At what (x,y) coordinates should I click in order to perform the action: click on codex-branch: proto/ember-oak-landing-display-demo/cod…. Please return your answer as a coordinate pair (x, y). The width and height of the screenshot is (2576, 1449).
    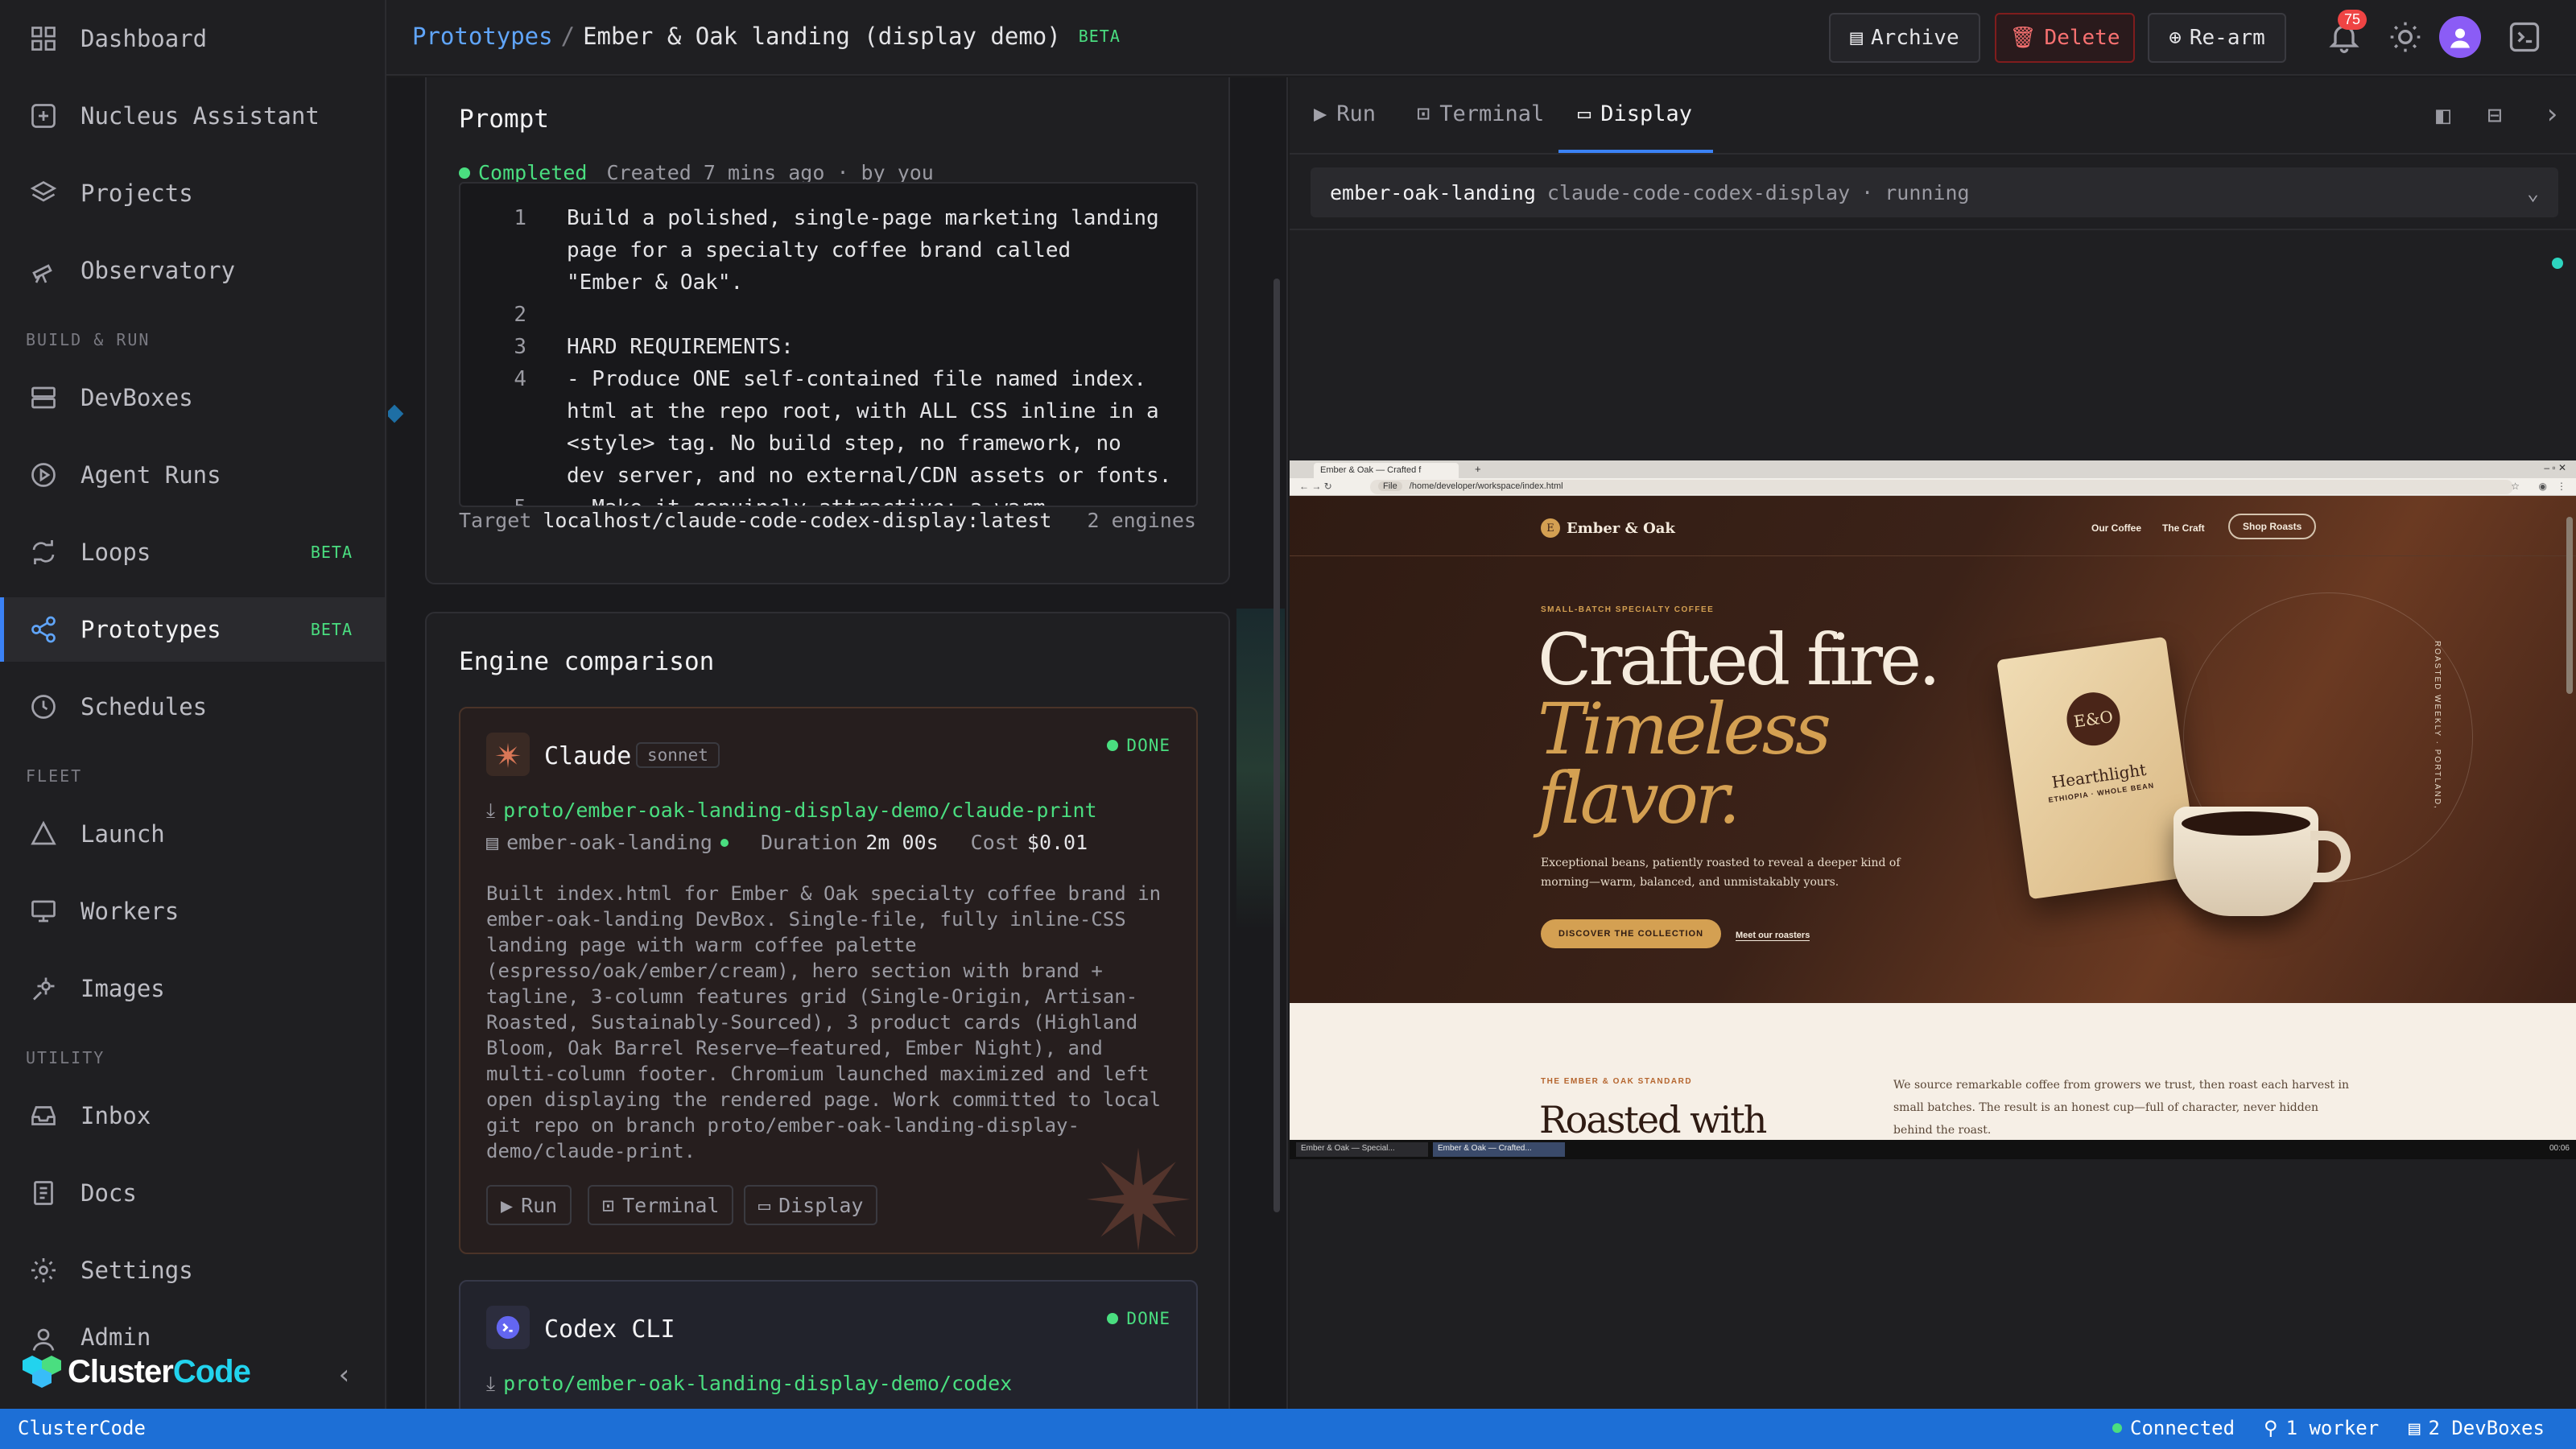
    Looking at the image, I should click on (758, 1383).